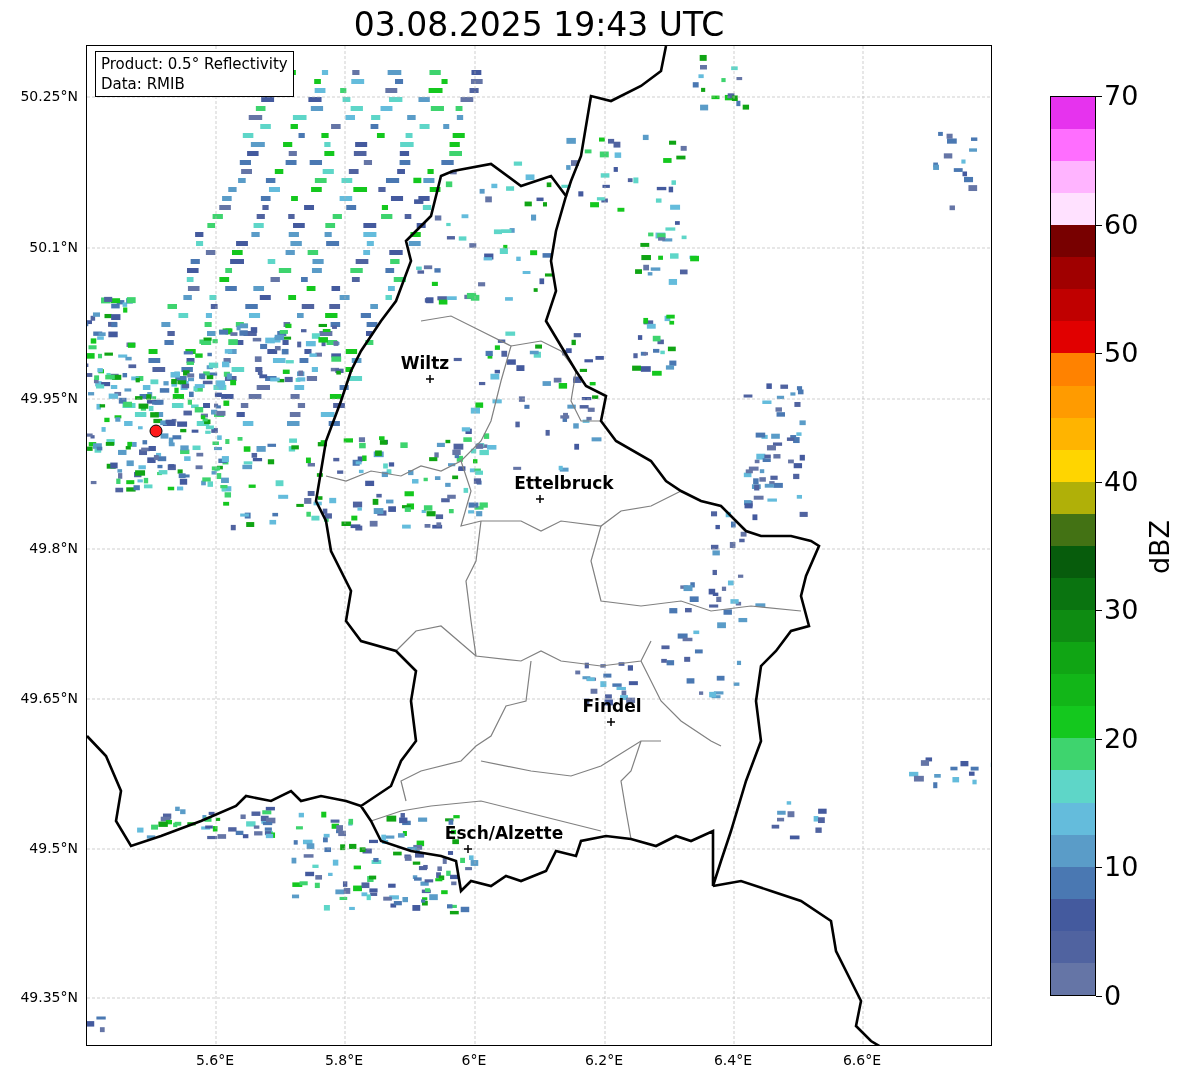 The image size is (1184, 1081). Describe the element at coordinates (1113, 996) in the screenshot. I see `colorbar-tick-label: 0` at that location.